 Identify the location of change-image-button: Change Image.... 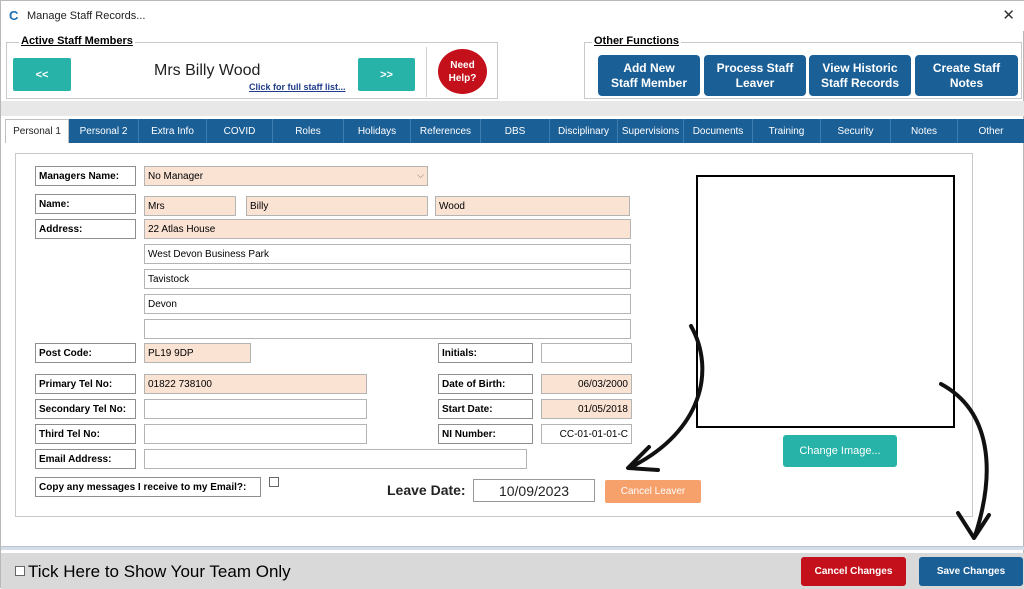
(840, 451).